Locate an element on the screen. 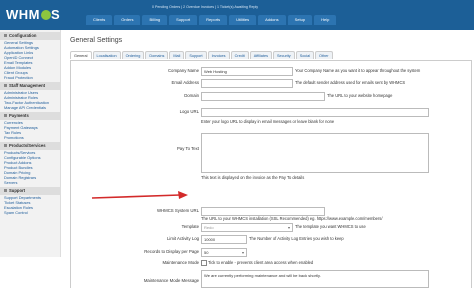  sidebar-section-products: Products/Services is located at coordinates (30, 146).